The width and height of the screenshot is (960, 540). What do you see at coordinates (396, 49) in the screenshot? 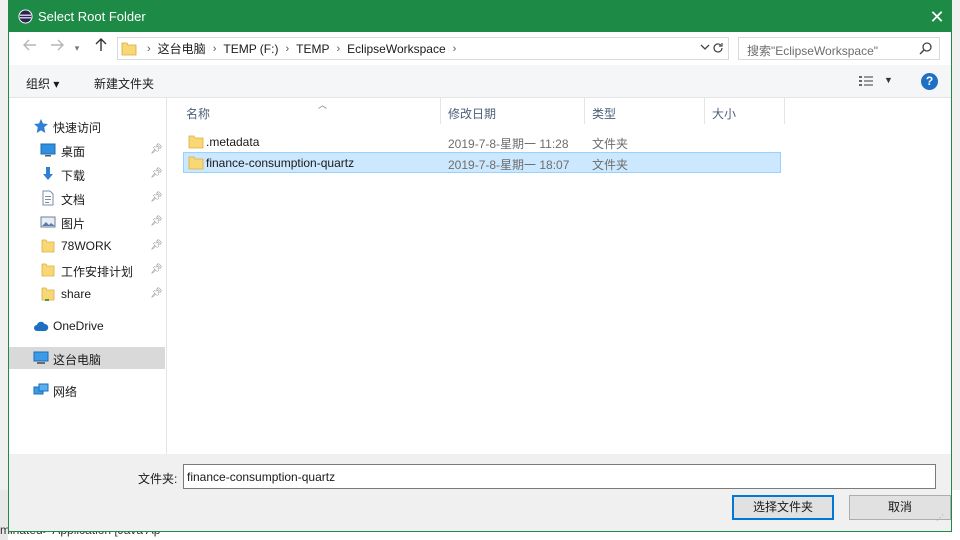
I see `breadcrumb-item: EclipseWorkspace` at bounding box center [396, 49].